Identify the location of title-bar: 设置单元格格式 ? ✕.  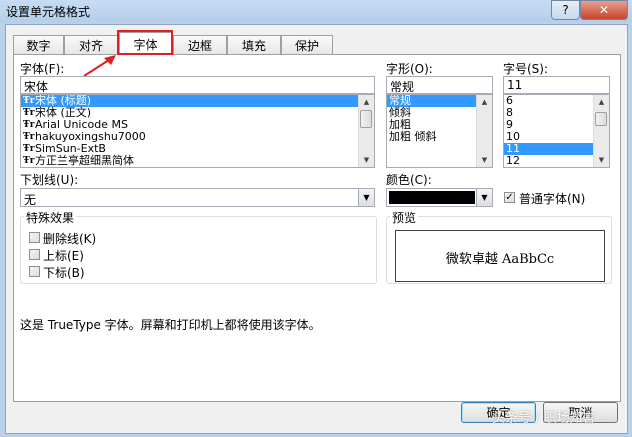
(316, 11).